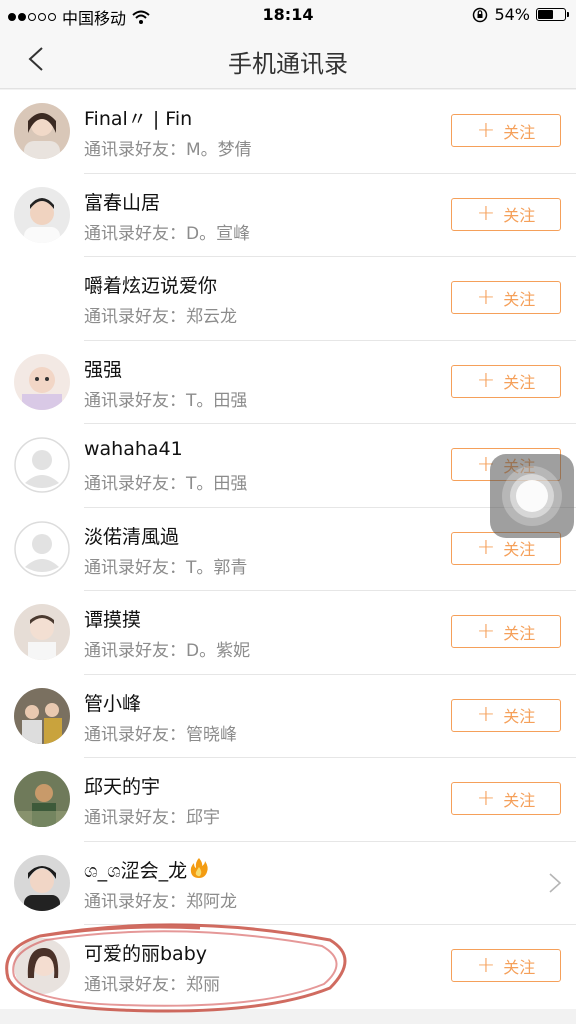 Image resolution: width=576 pixels, height=1024 pixels. I want to click on contact-name: 管小峰, so click(113, 703).